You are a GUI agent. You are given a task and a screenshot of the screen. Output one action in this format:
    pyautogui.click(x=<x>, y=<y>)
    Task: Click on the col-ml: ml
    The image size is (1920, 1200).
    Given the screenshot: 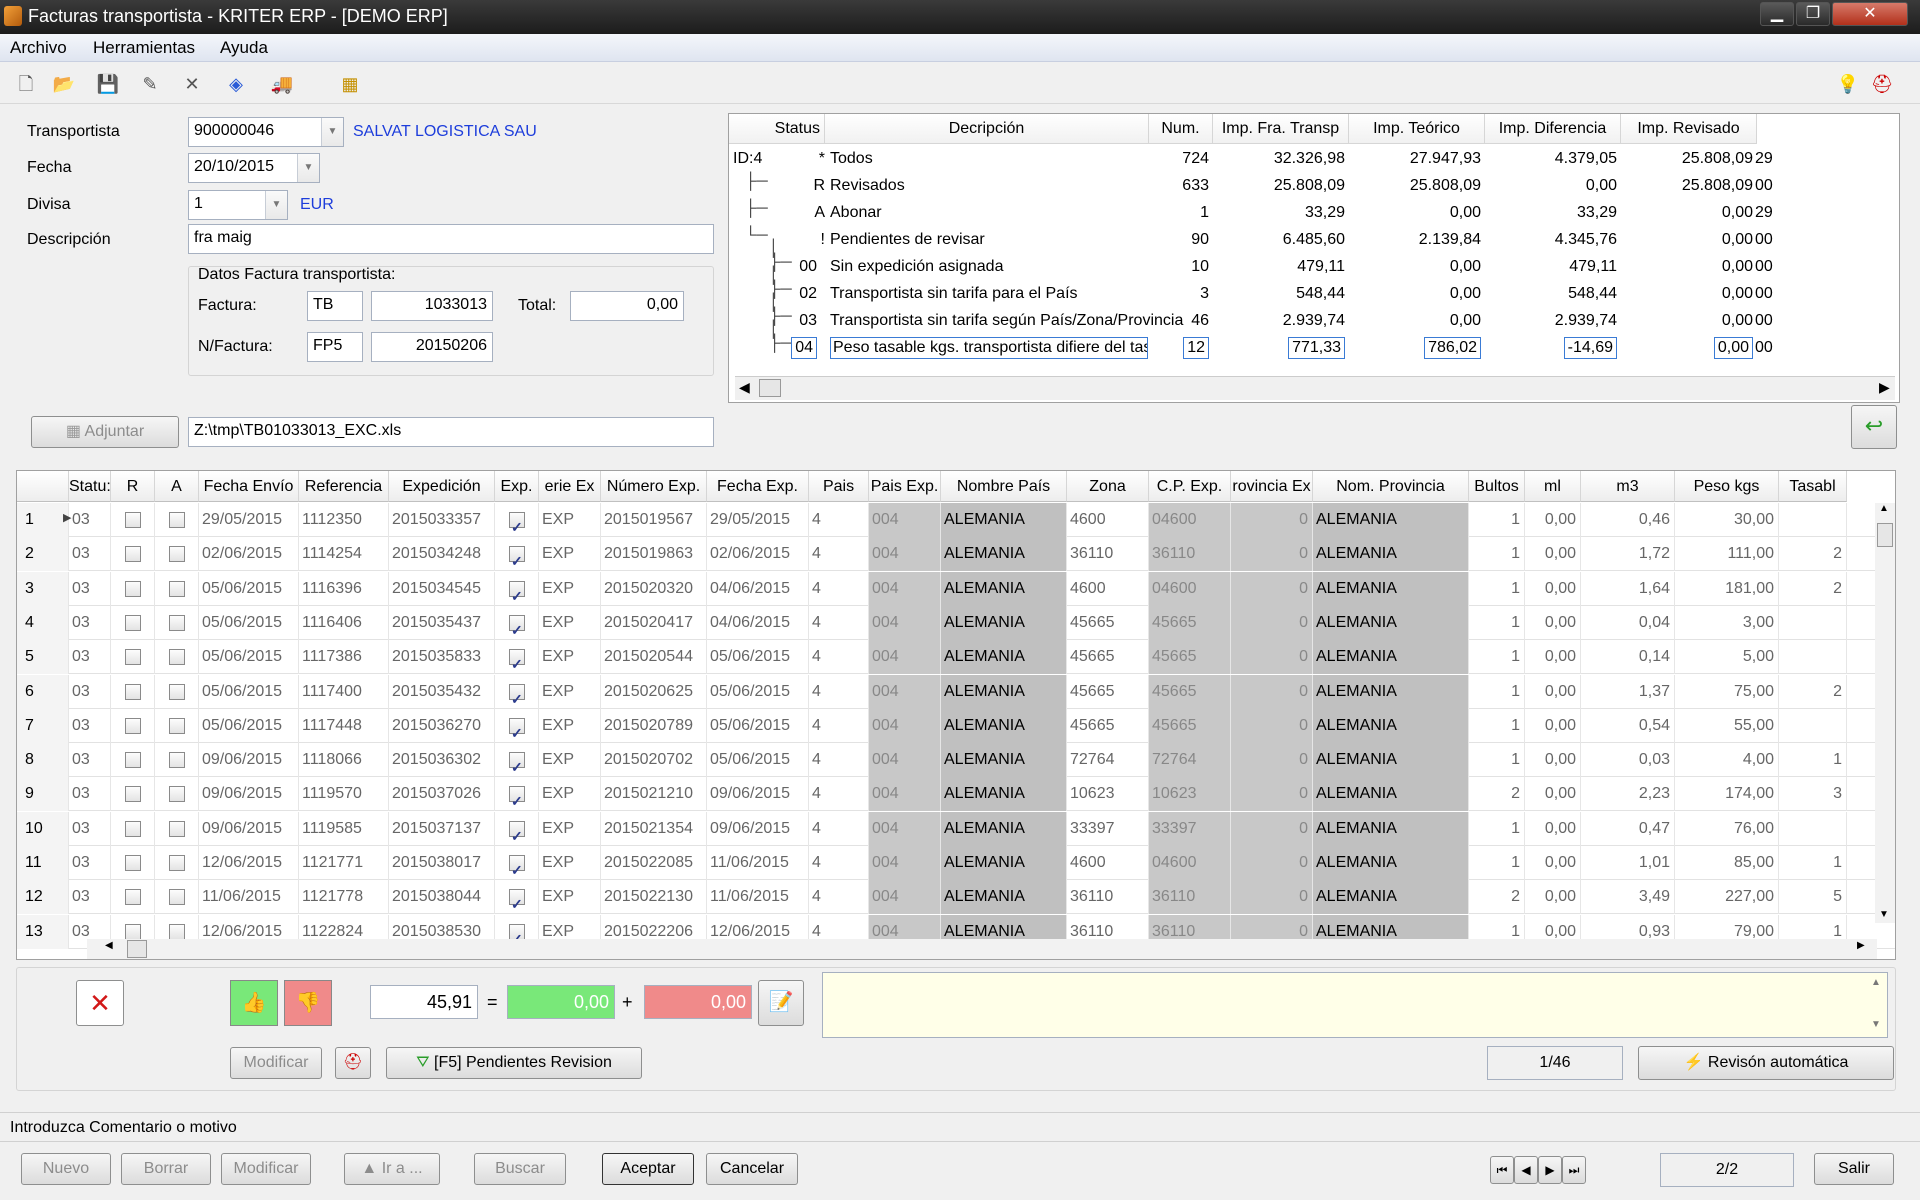 What is the action you would take?
    pyautogui.click(x=1553, y=486)
    